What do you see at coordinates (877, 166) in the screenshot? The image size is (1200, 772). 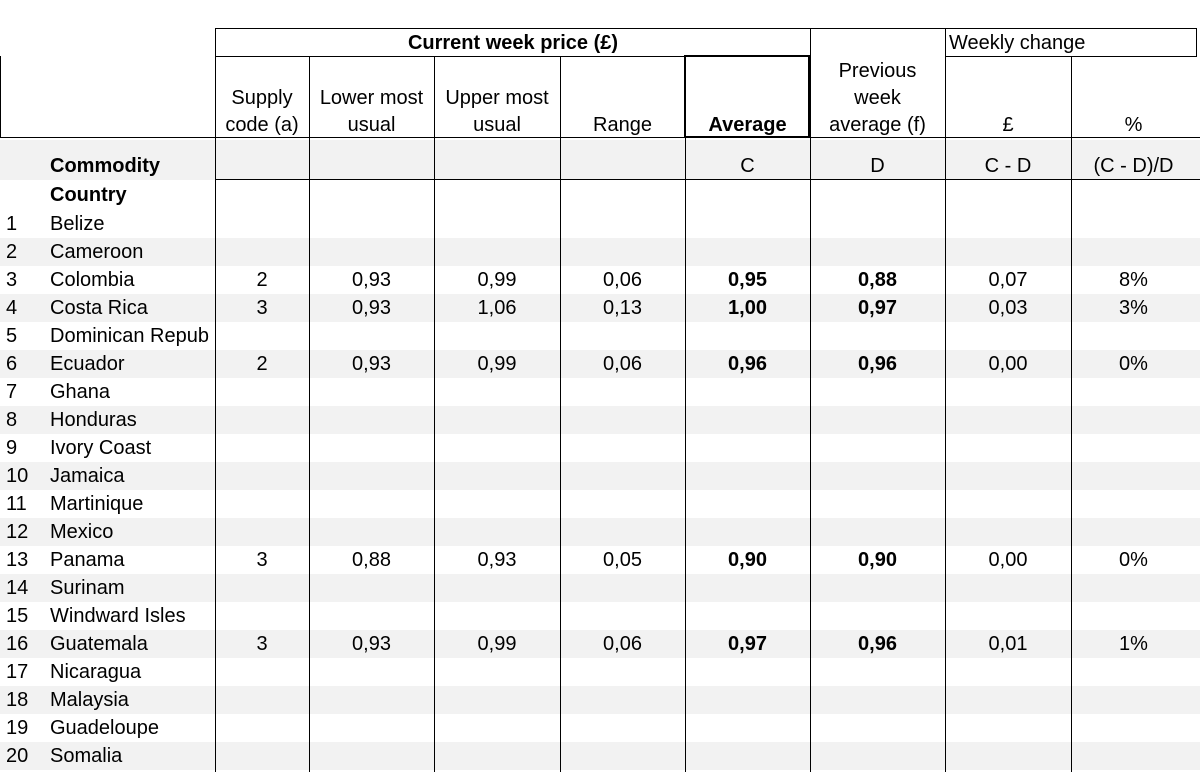 I see `label-prev-code: D` at bounding box center [877, 166].